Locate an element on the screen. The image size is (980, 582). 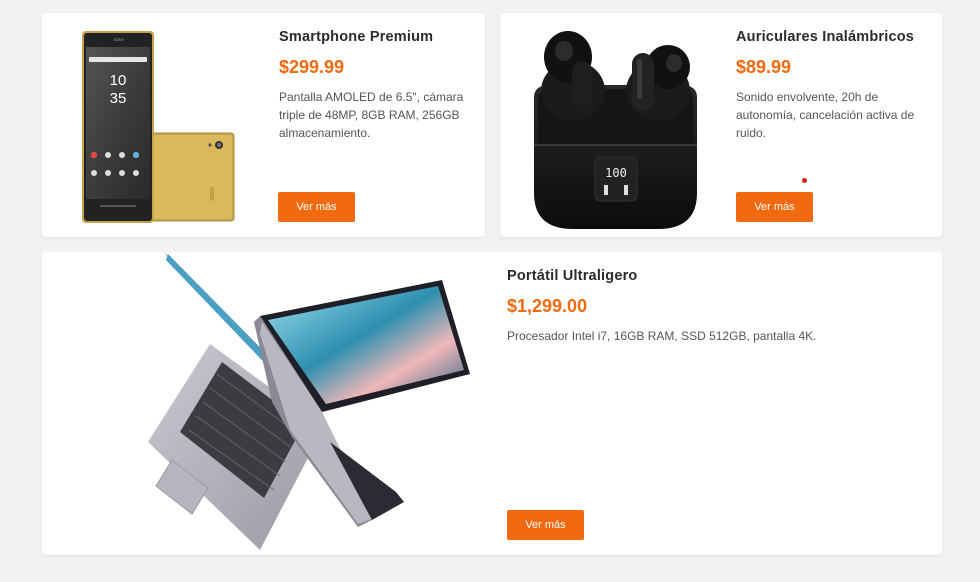
earbuds-image: 100 is located at coordinates (615, 124).